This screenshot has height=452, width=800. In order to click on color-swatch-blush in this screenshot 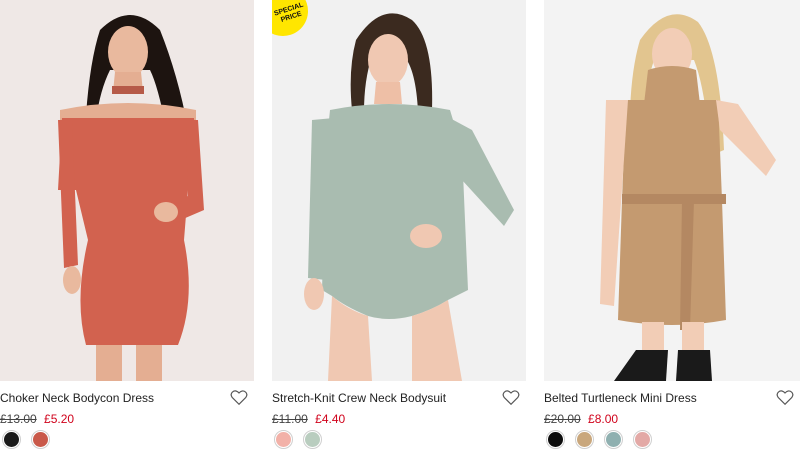, I will do `click(642, 439)`.